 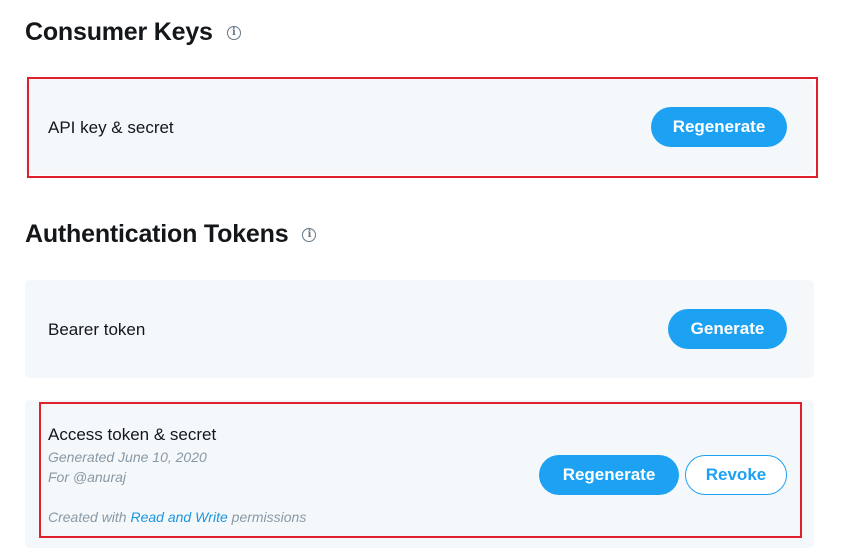 I want to click on api-key-label: API key & secret, so click(x=111, y=127).